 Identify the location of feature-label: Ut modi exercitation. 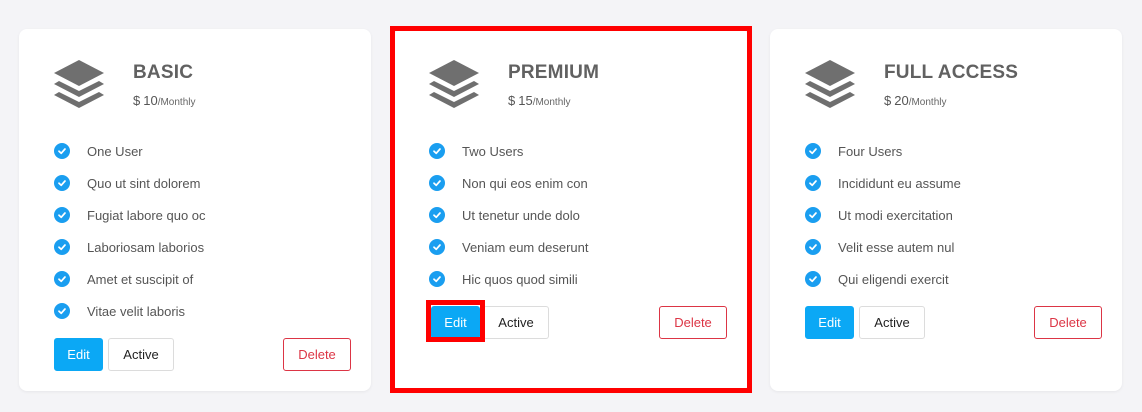
(895, 215).